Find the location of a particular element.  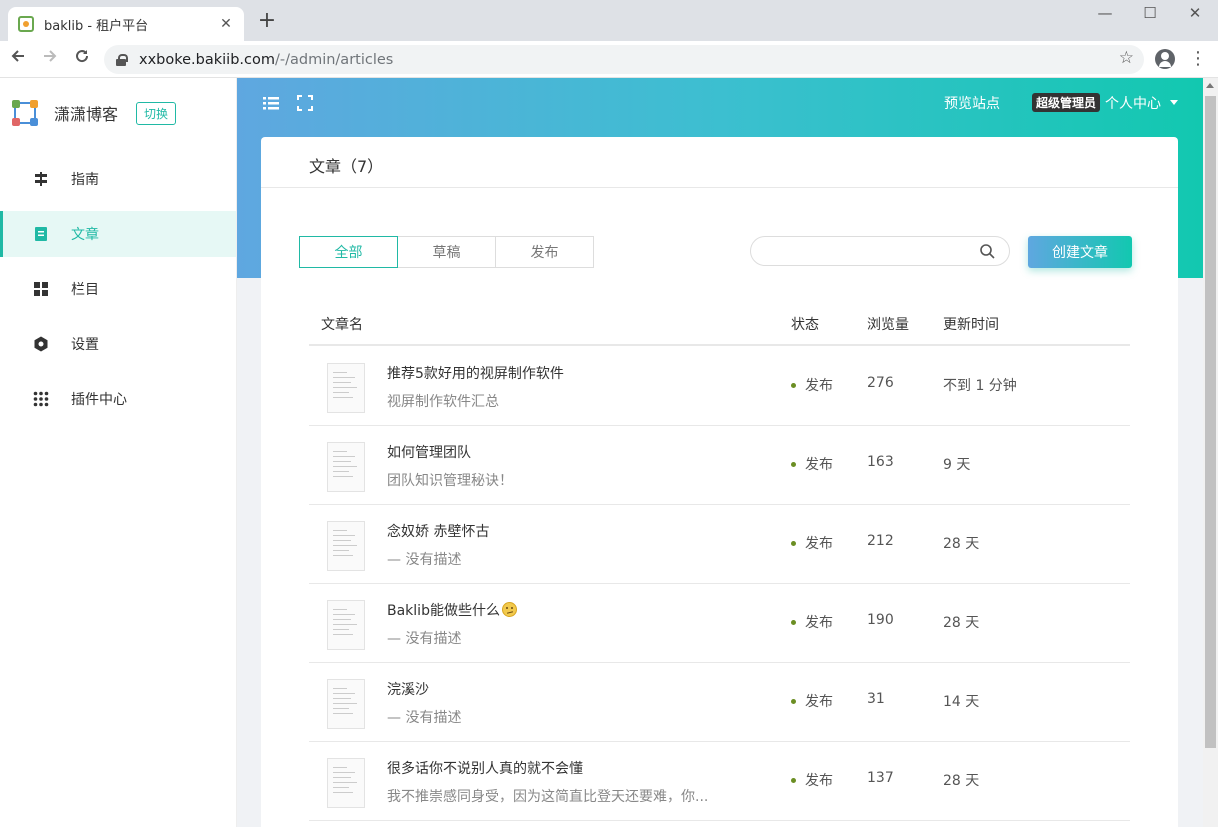

search-icon is located at coordinates (987, 251).